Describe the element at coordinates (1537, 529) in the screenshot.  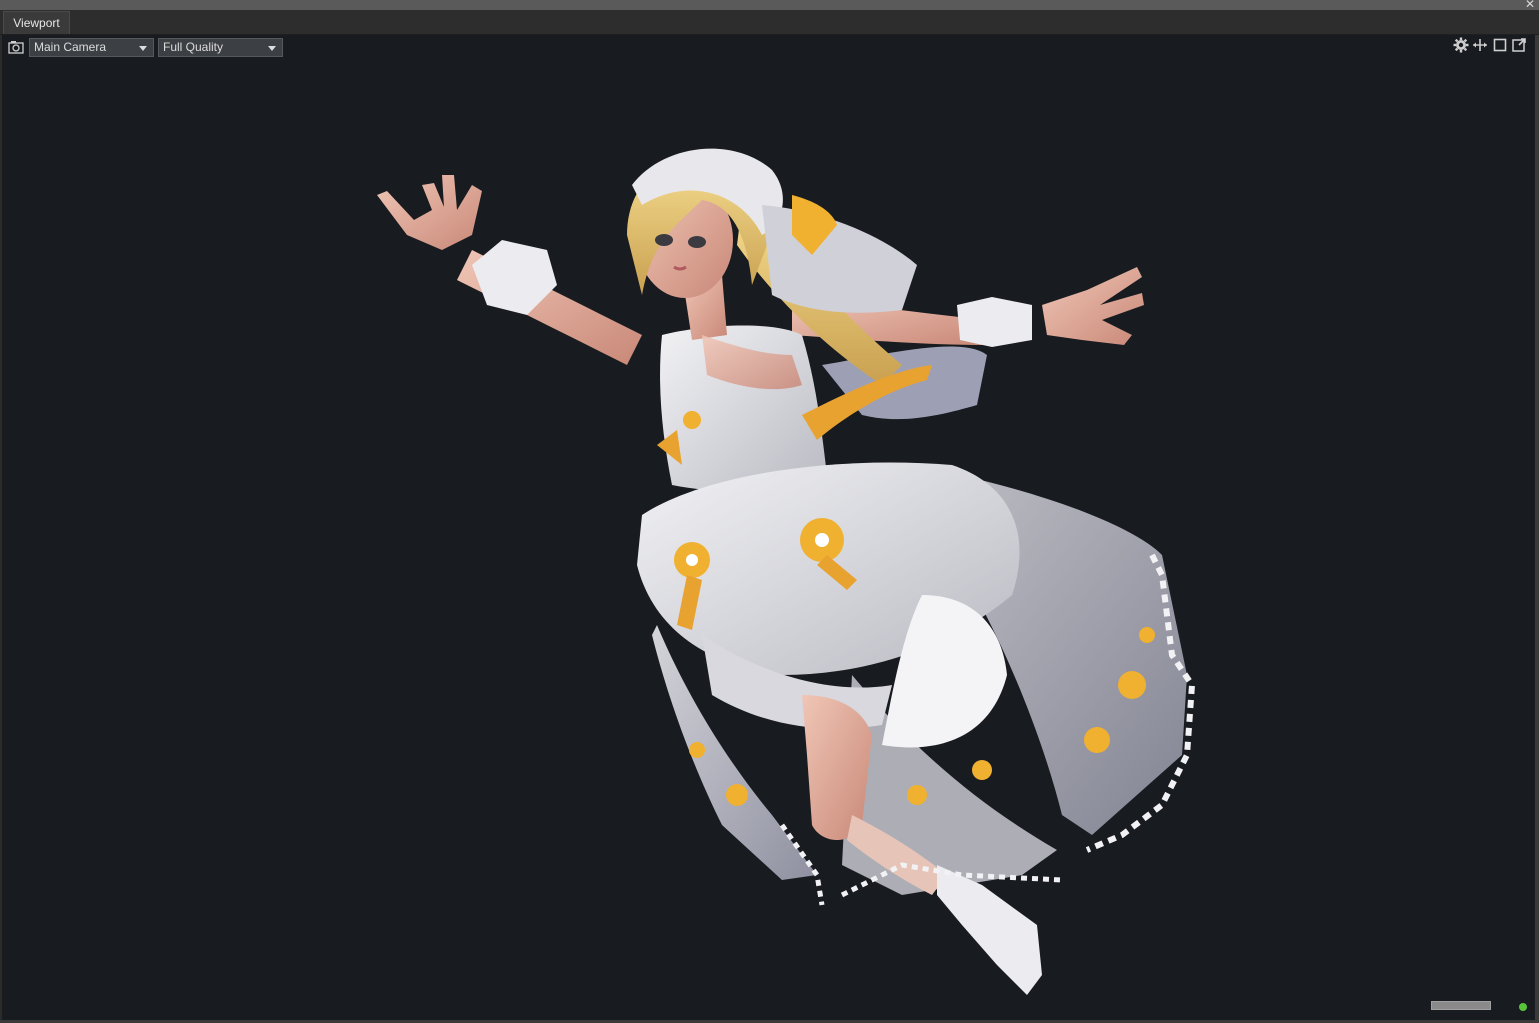
I see `window-frame-right` at that location.